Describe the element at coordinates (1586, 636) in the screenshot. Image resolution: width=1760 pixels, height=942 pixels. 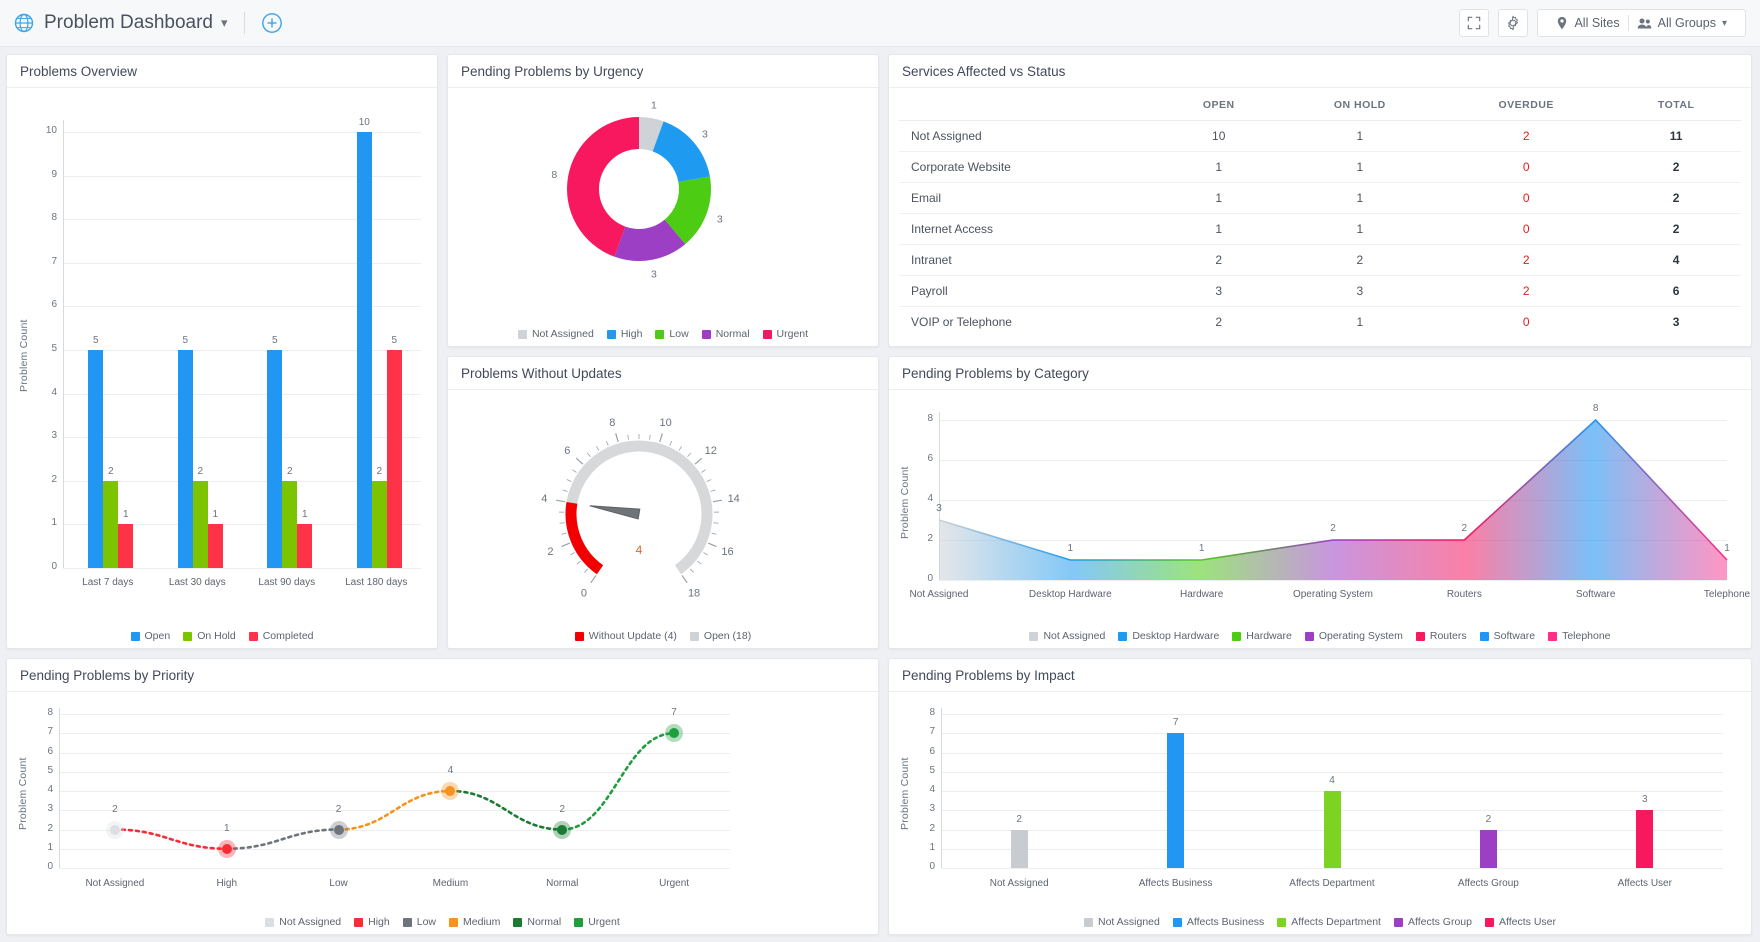
I see `legend-label: Telephone` at that location.